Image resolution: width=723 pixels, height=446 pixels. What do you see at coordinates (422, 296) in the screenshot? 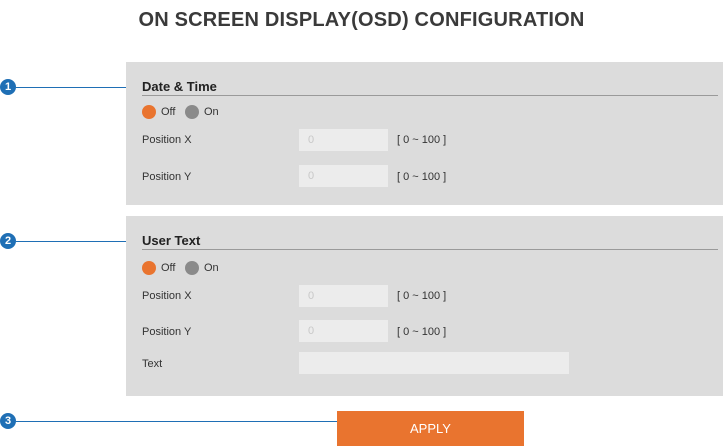
I see `user-text-position-x-range: [ 0 ~ 100 ]` at bounding box center [422, 296].